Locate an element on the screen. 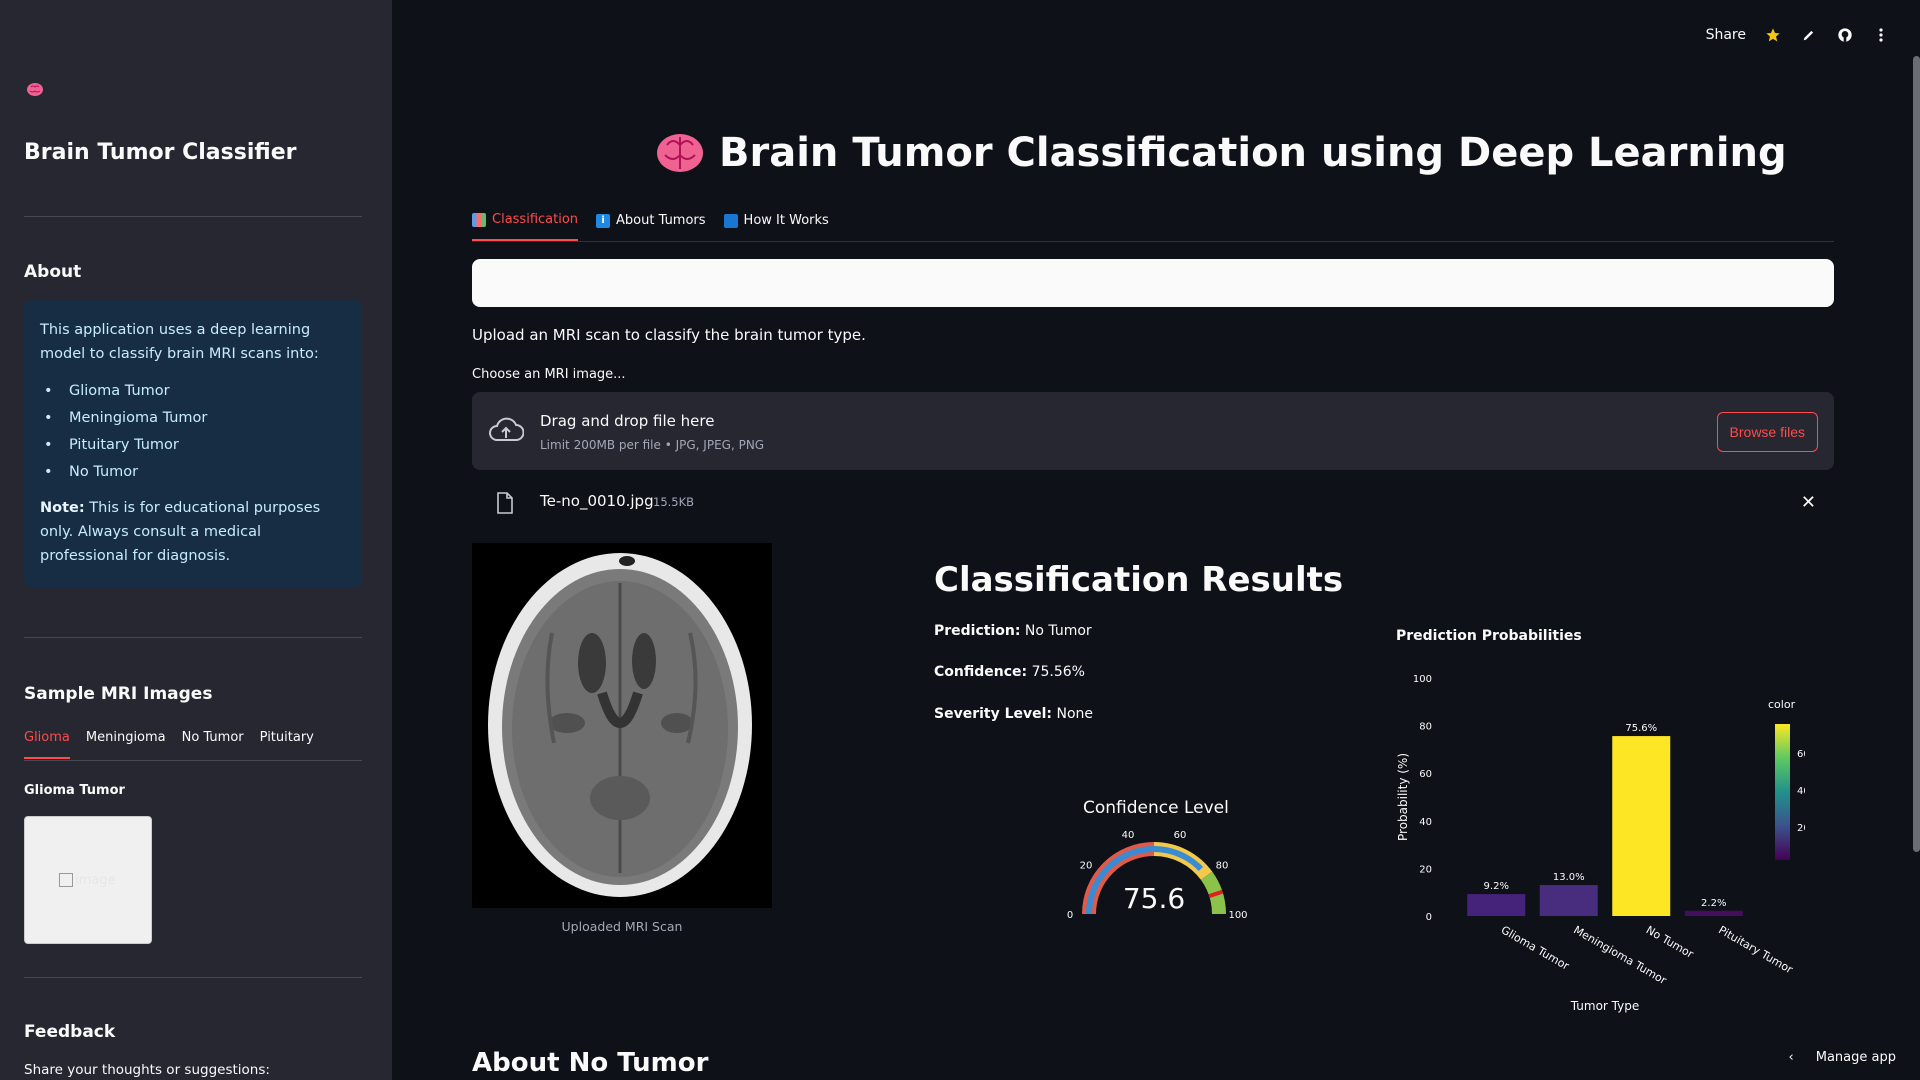 This screenshot has height=1080, width=1920. list-item: Glioma Tumor is located at coordinates (193, 391).